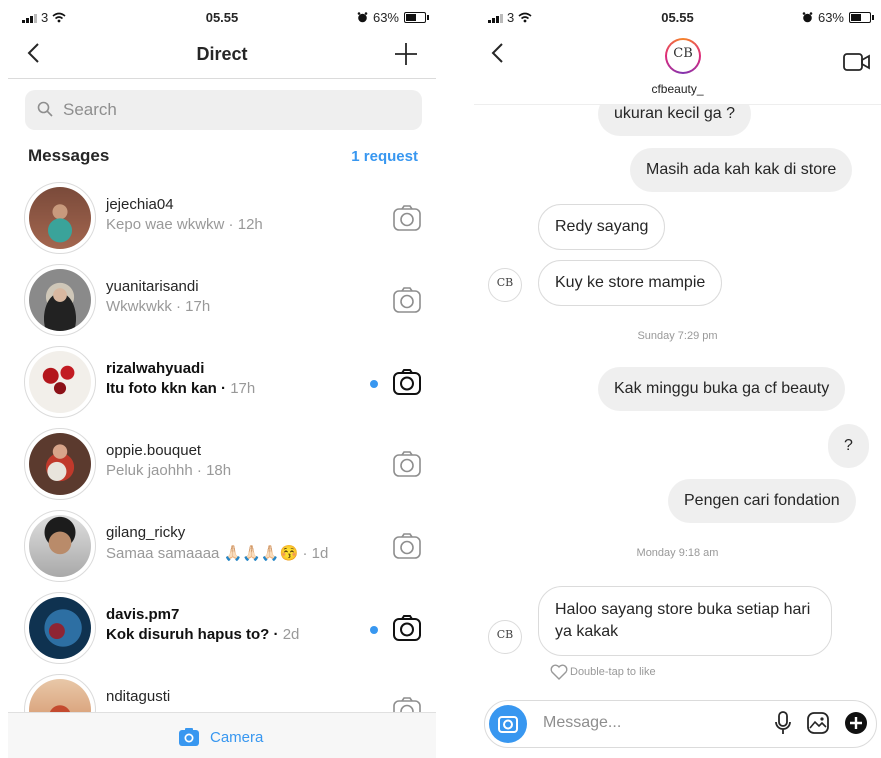 The height and width of the screenshot is (758, 881). I want to click on thread-username: jejechia04, so click(140, 204).